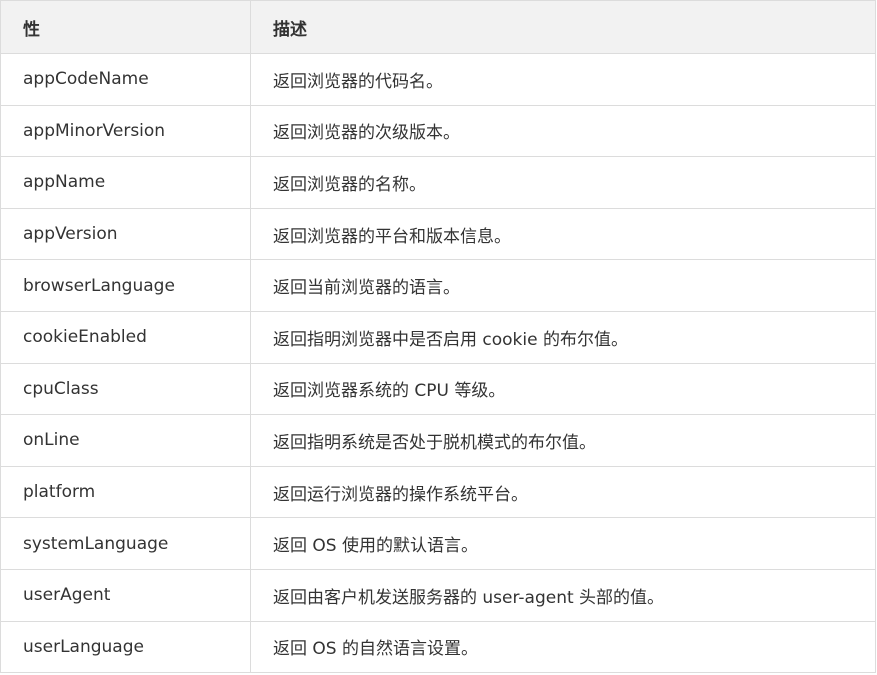 Image resolution: width=877 pixels, height=675 pixels. I want to click on cell-description: 返回由客户机发送服务器的 user-agent 头部的值。, so click(563, 595).